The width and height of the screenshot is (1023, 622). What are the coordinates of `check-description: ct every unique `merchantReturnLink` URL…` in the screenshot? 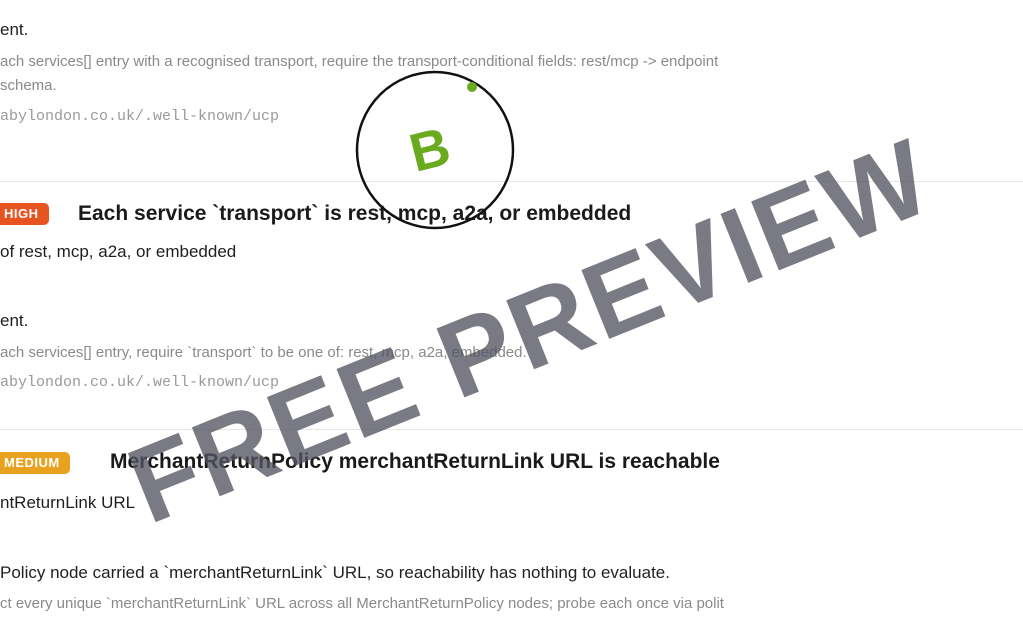 It's located at (362, 603).